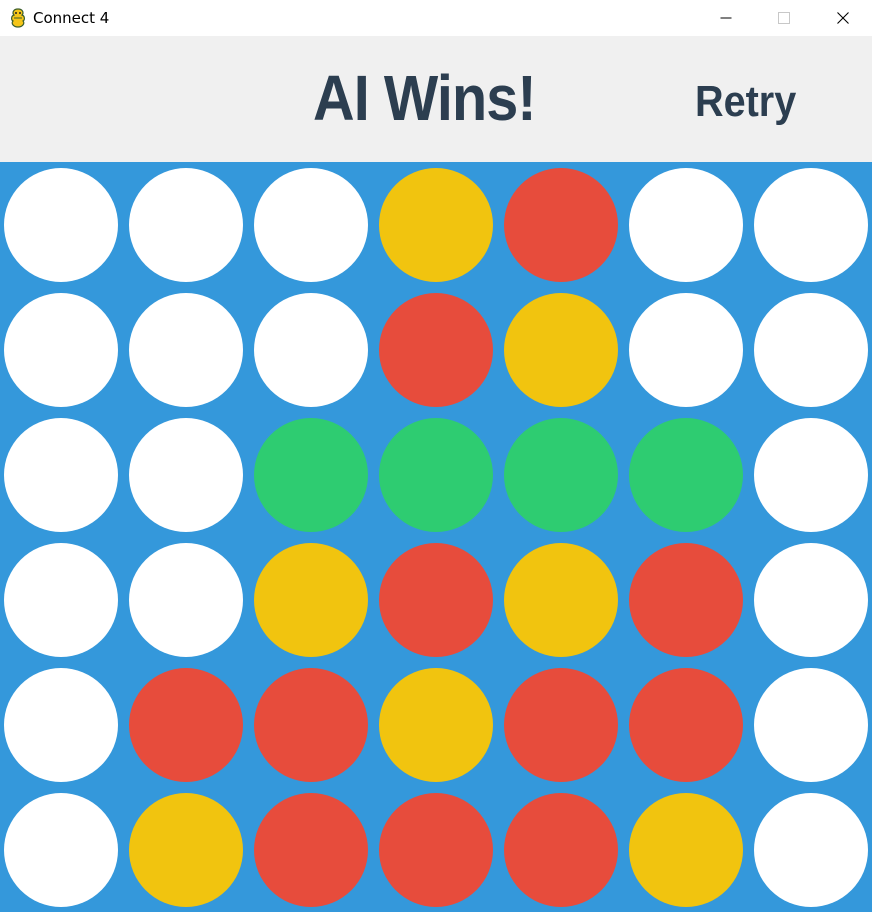  Describe the element at coordinates (745, 102) in the screenshot. I see `retry-button: Retry` at that location.